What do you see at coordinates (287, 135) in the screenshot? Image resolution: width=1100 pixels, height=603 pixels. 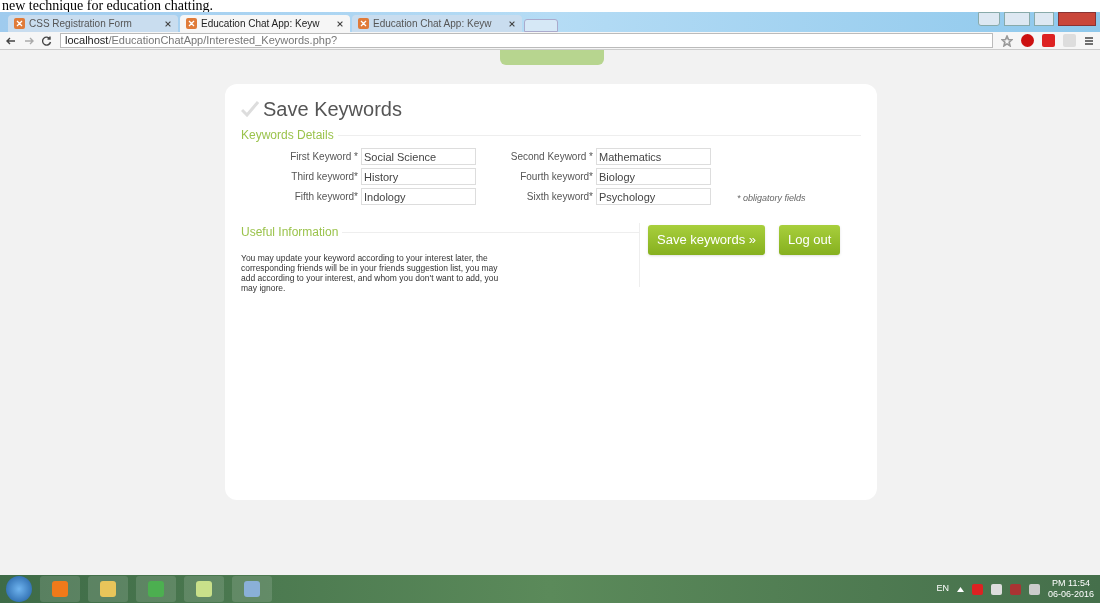 I see `section-legend: Keywords Details` at bounding box center [287, 135].